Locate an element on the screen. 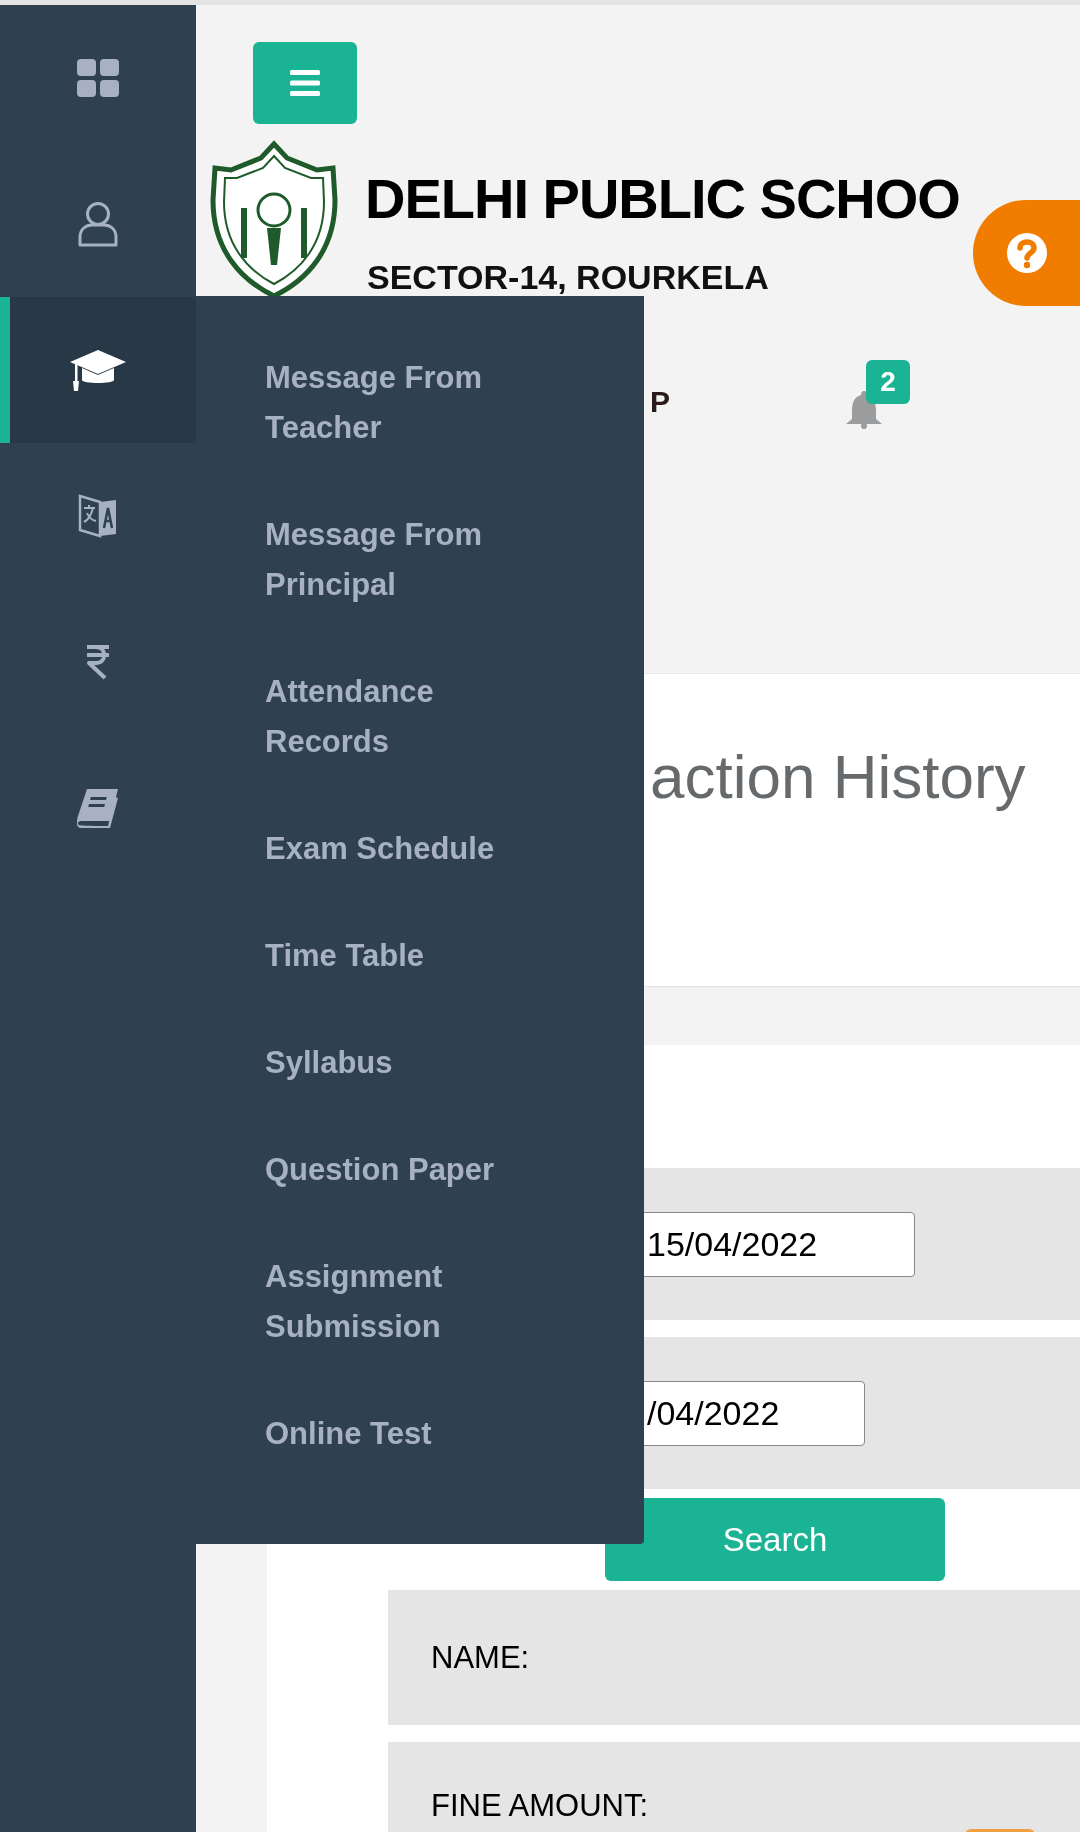 Image resolution: width=1080 pixels, height=1832 pixels. field-label: FINE AMOUNT: is located at coordinates (539, 1806).